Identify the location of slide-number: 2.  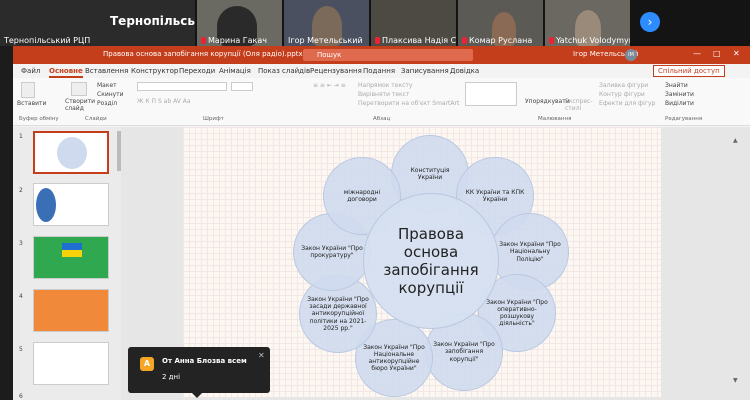
(21, 190).